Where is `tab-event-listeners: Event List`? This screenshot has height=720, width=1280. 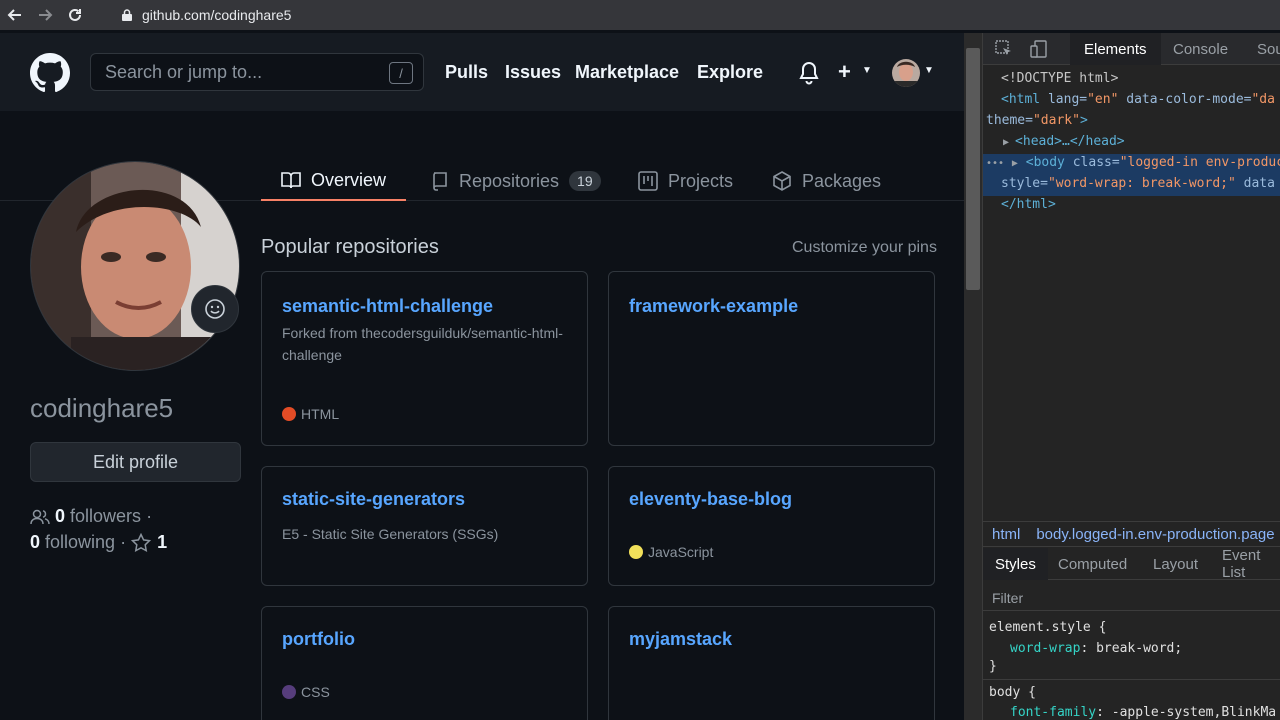 tab-event-listeners: Event List is located at coordinates (1251, 564).